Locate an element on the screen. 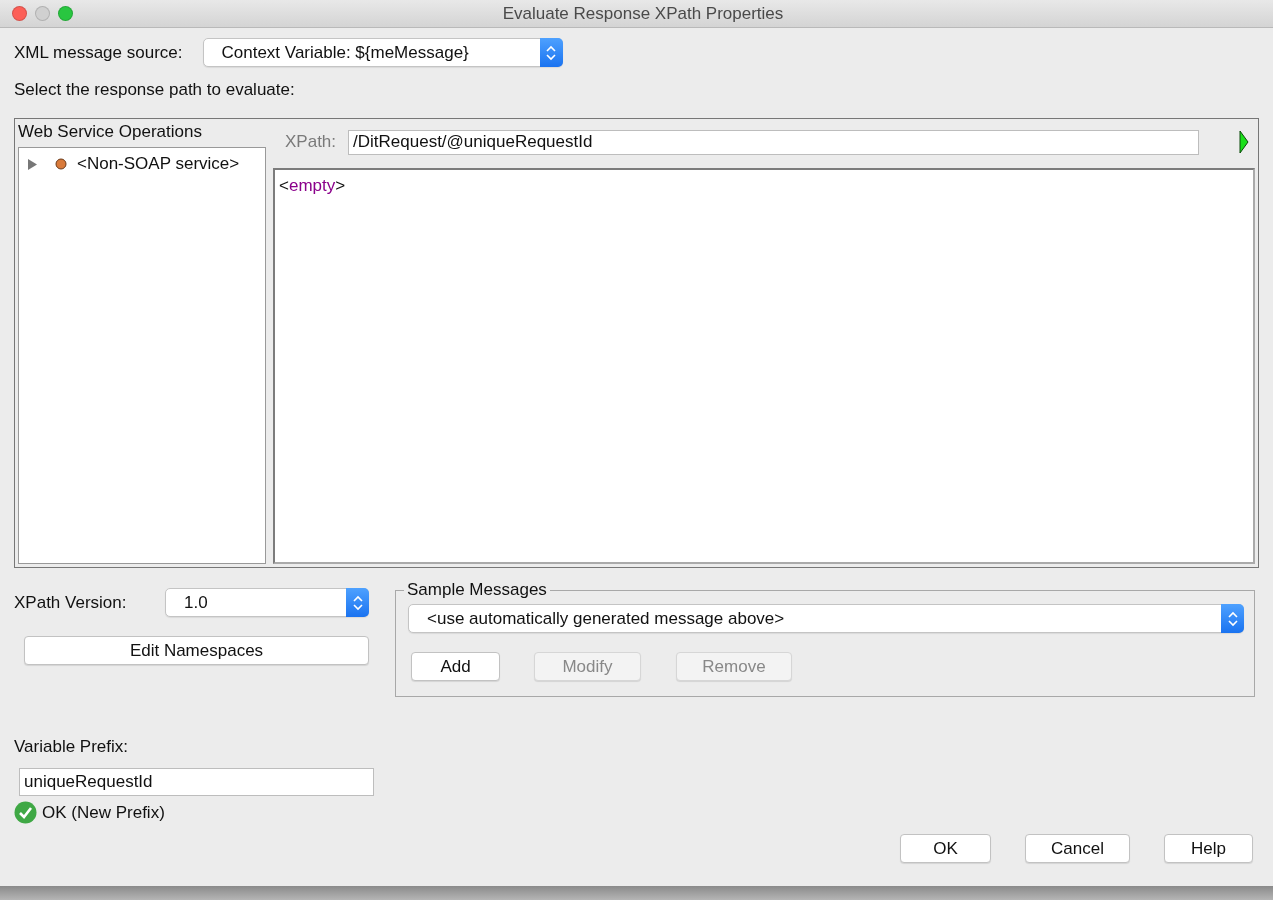  variable-prefix-field: uniqueRequestId is located at coordinates (196, 782).